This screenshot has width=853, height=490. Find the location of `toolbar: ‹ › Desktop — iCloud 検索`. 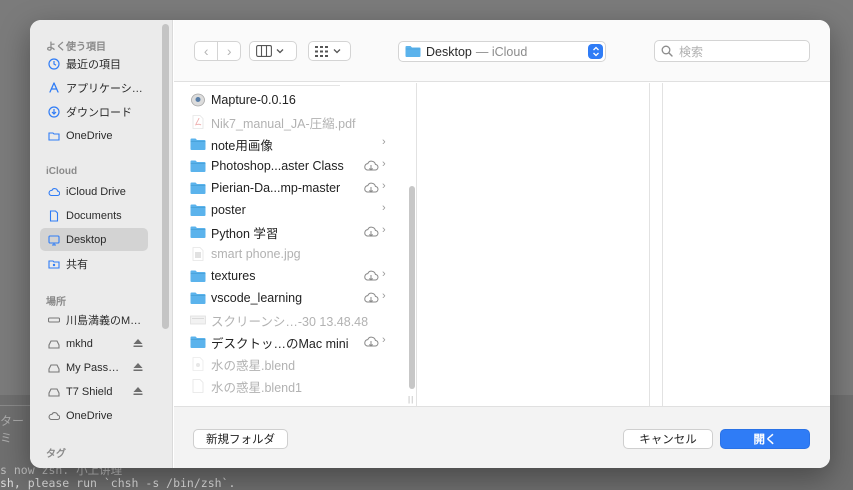

toolbar: ‹ › Desktop — iCloud 検索 is located at coordinates (502, 51).